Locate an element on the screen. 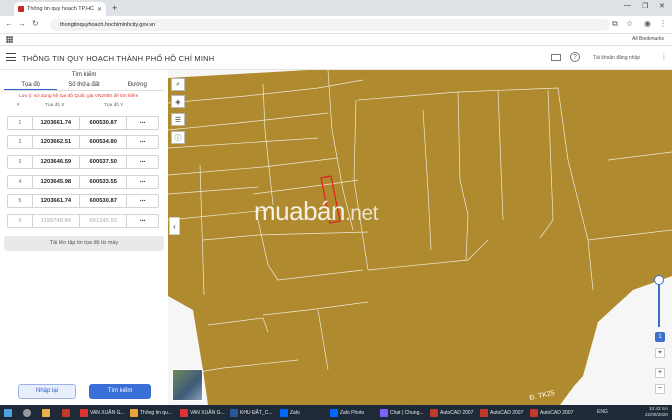 The image size is (672, 420). media-icon is located at coordinates (66, 412).